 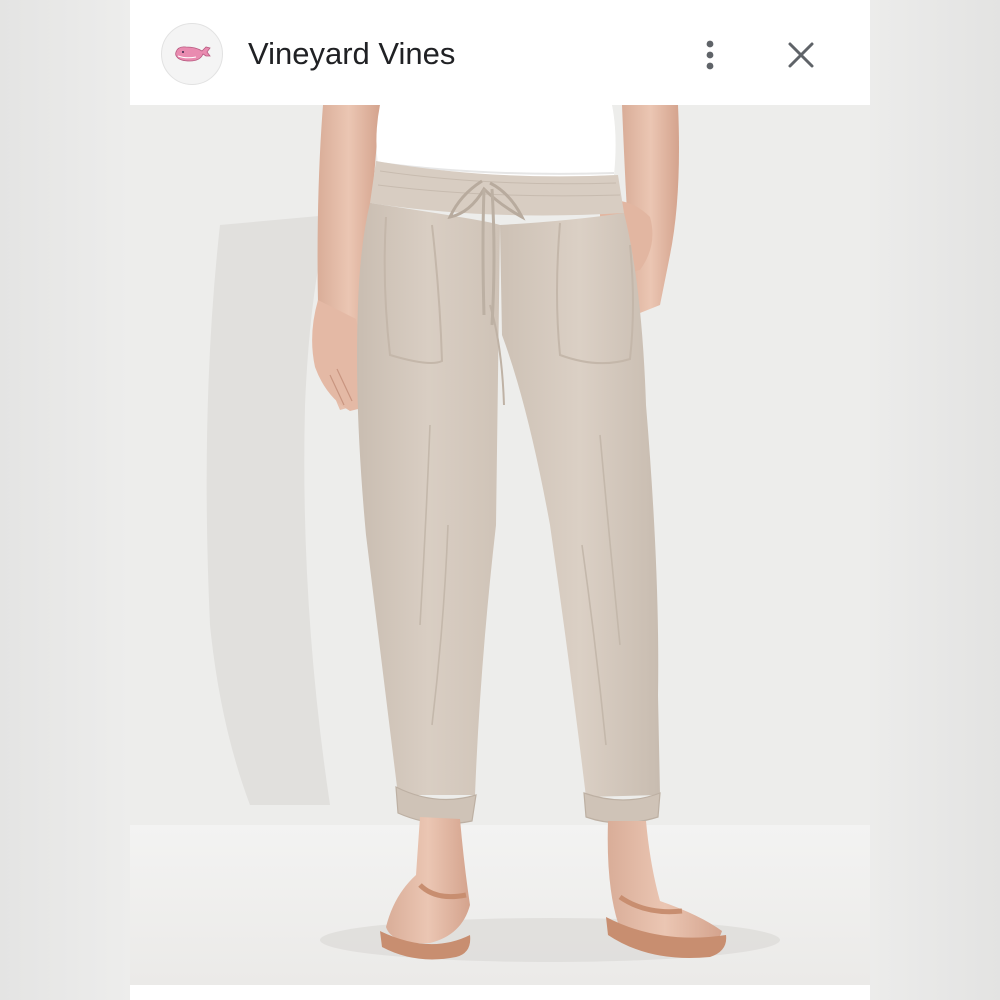 I want to click on brand-title: Vineyard Vines, so click(x=352, y=53).